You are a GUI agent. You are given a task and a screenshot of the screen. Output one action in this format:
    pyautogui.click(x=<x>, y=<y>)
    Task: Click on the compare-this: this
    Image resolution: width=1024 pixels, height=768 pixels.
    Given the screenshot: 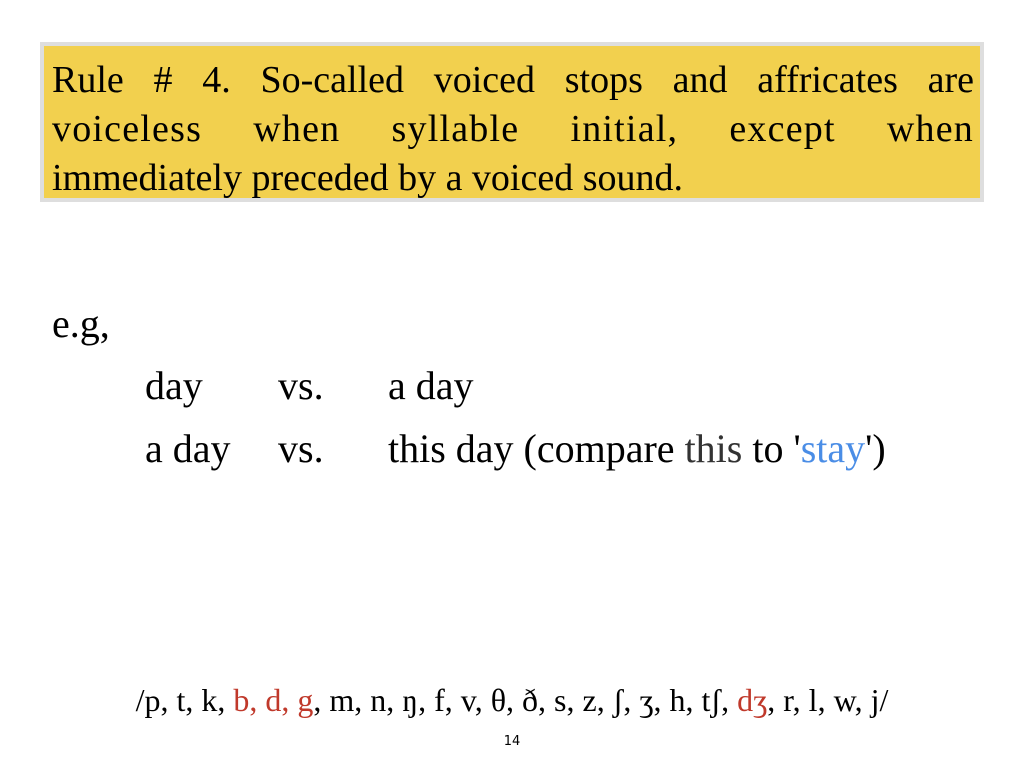 What is the action you would take?
    pyautogui.click(x=713, y=448)
    